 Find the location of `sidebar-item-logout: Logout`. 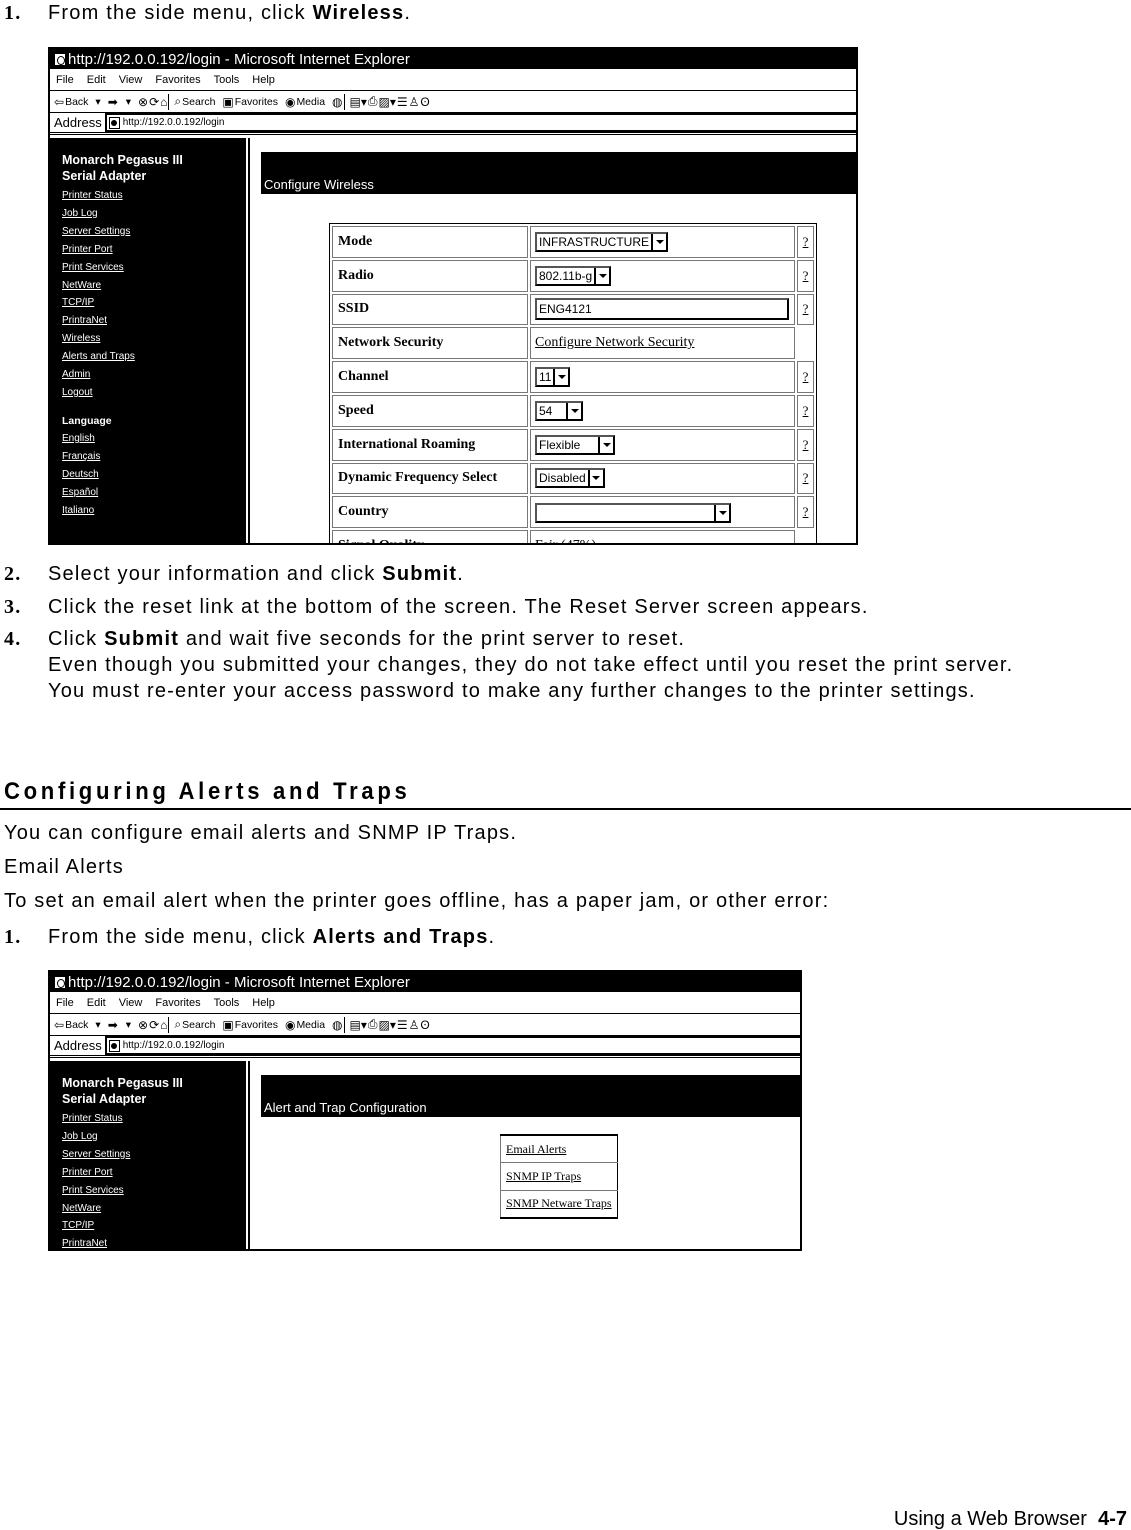

sidebar-item-logout: Logout is located at coordinates (152, 393).